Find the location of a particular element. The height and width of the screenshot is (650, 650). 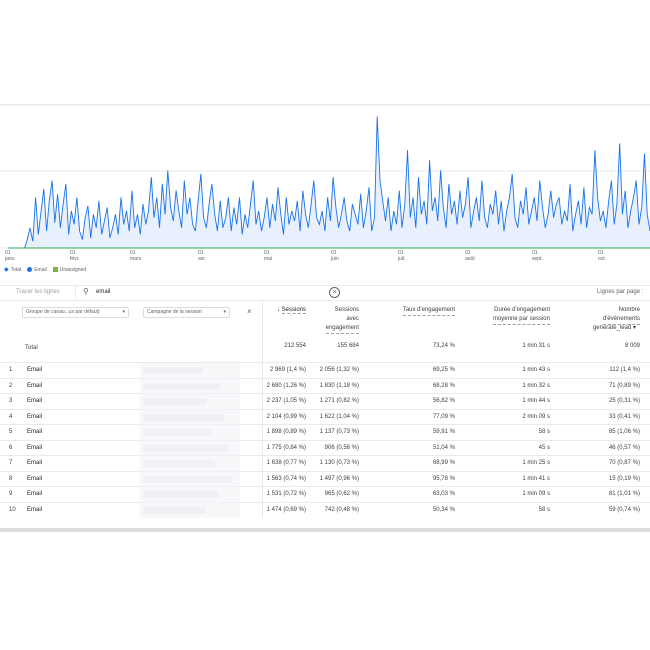

events-cell: 15 (0,19 %) is located at coordinates (624, 478).